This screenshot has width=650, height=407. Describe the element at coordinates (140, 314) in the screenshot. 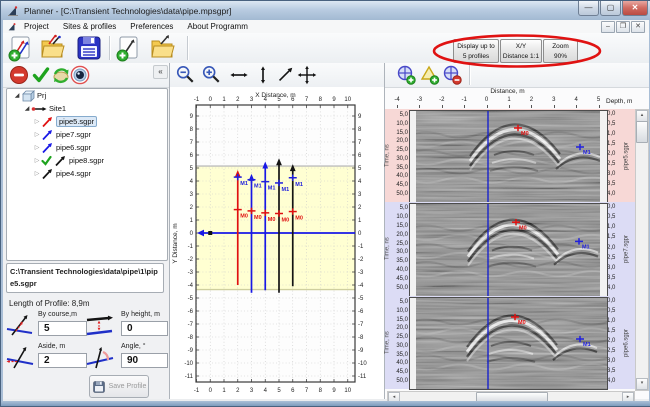

I see `by-height-label: By height, m` at that location.